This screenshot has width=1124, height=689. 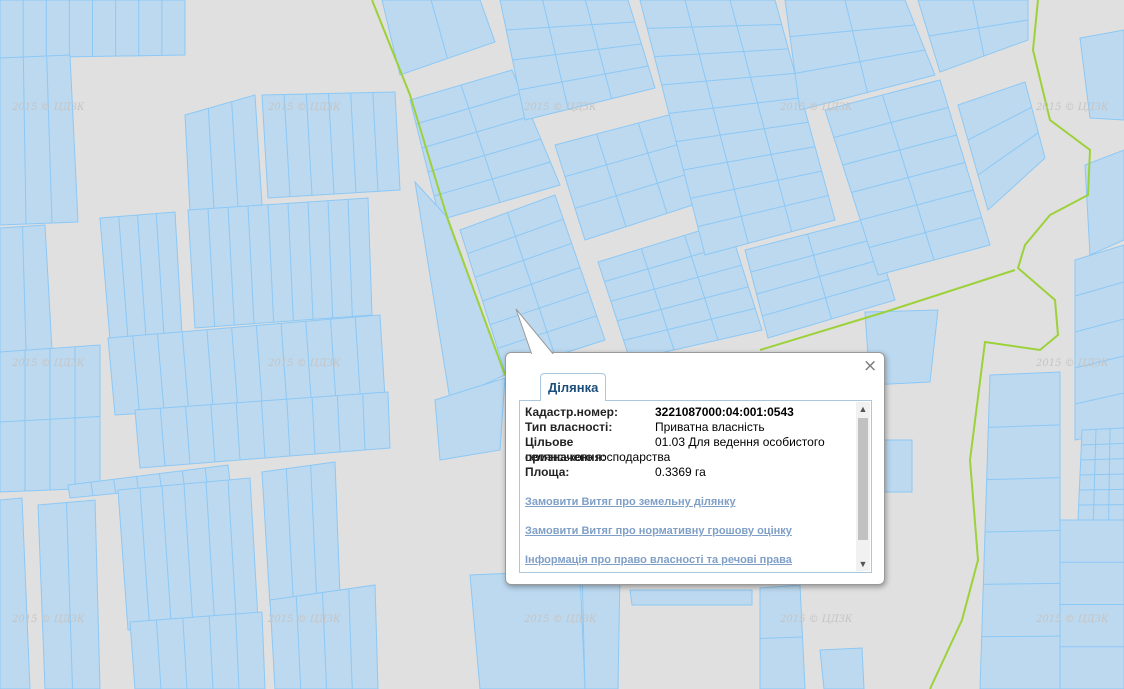 I want to click on ownership-type-row: Тип власності: Приватна власність, so click(x=689, y=427).